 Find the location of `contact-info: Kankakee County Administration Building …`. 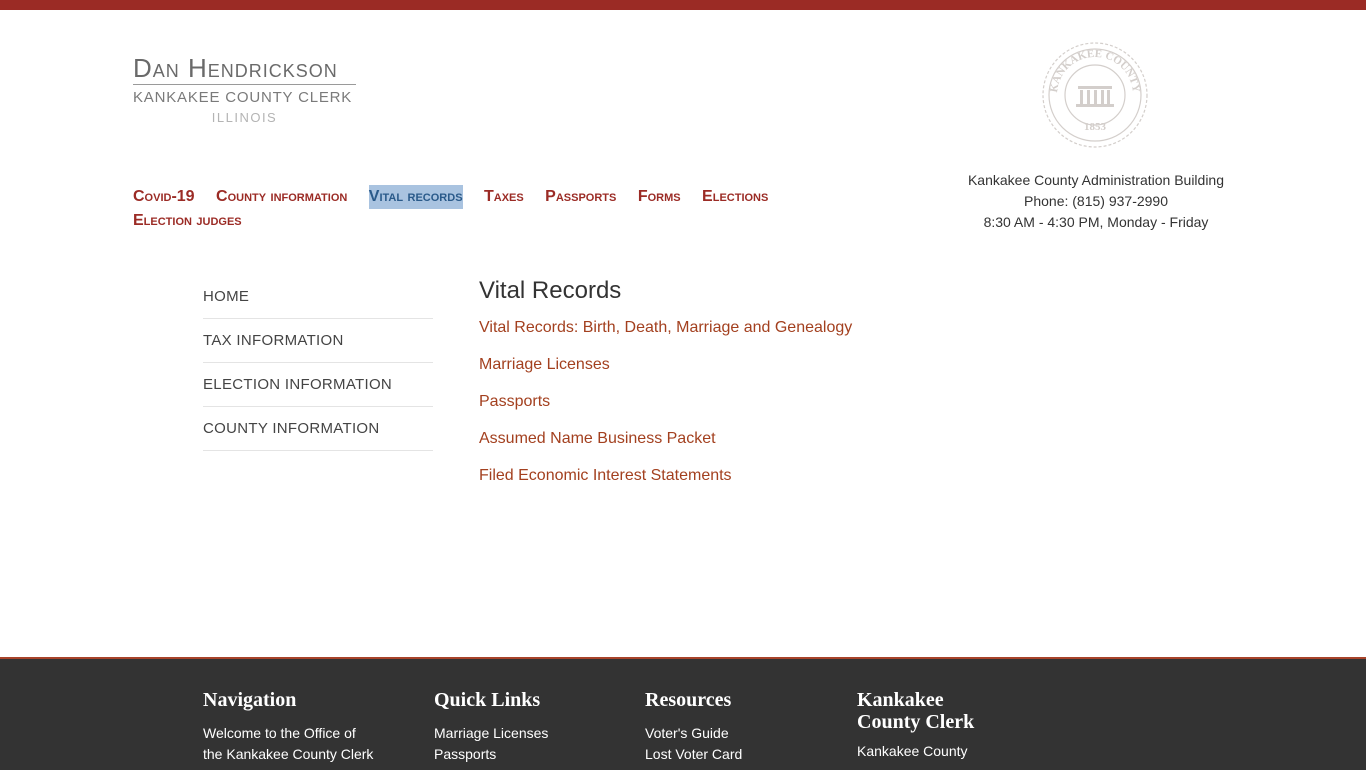

contact-info: Kankakee County Administration Building … is located at coordinates (1096, 201).